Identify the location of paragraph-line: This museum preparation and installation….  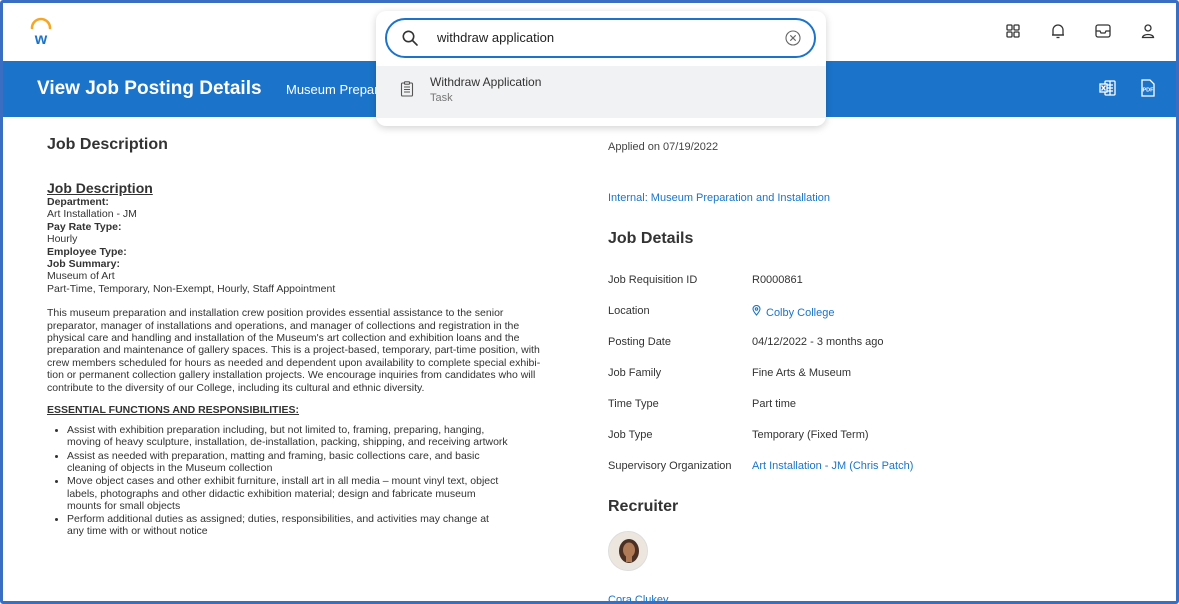
(275, 313).